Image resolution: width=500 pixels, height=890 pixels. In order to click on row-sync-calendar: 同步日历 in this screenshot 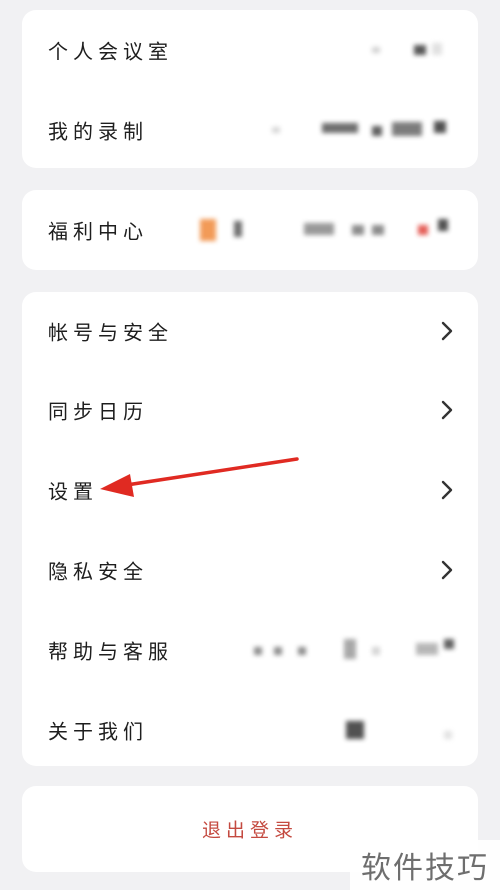, I will do `click(250, 410)`.